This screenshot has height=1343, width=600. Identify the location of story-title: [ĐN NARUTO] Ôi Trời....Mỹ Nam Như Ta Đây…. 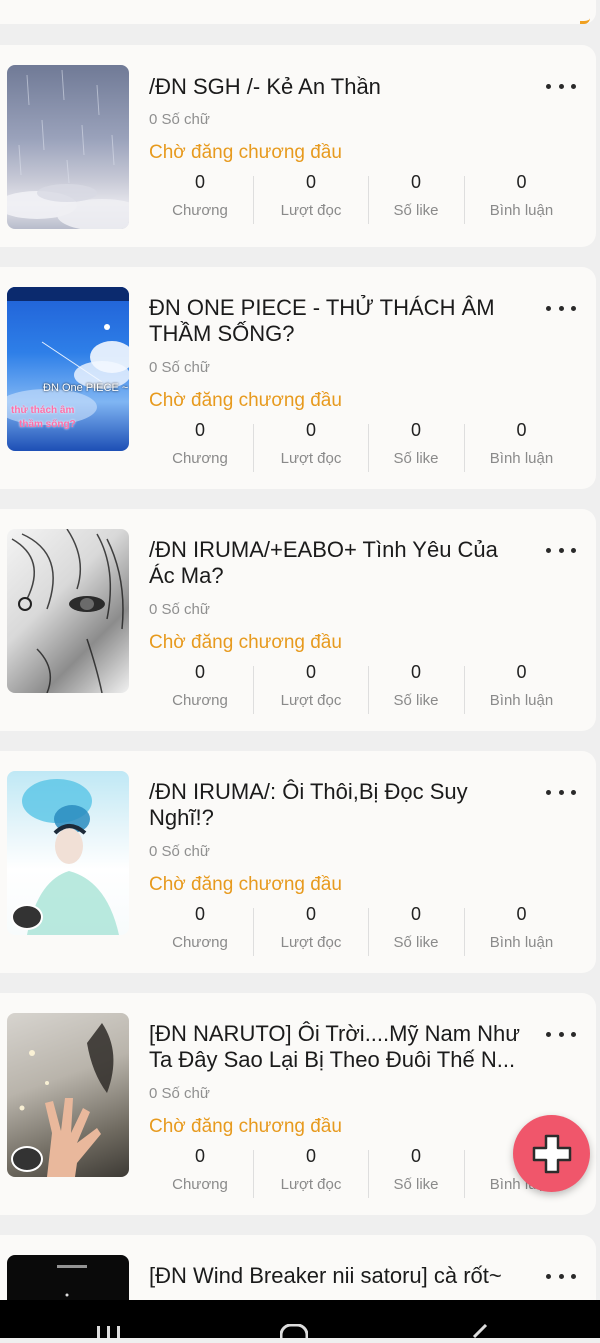
(339, 1047).